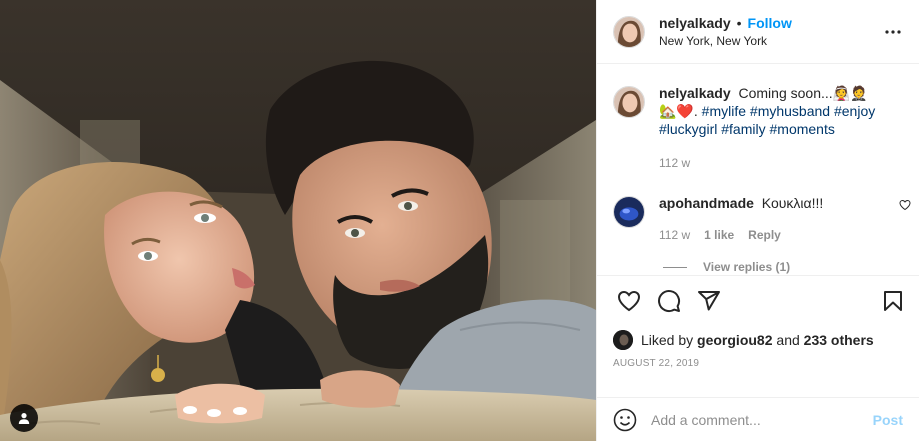 This screenshot has height=441, width=919. Describe the element at coordinates (893, 301) in the screenshot. I see `bookmark-icon` at that location.